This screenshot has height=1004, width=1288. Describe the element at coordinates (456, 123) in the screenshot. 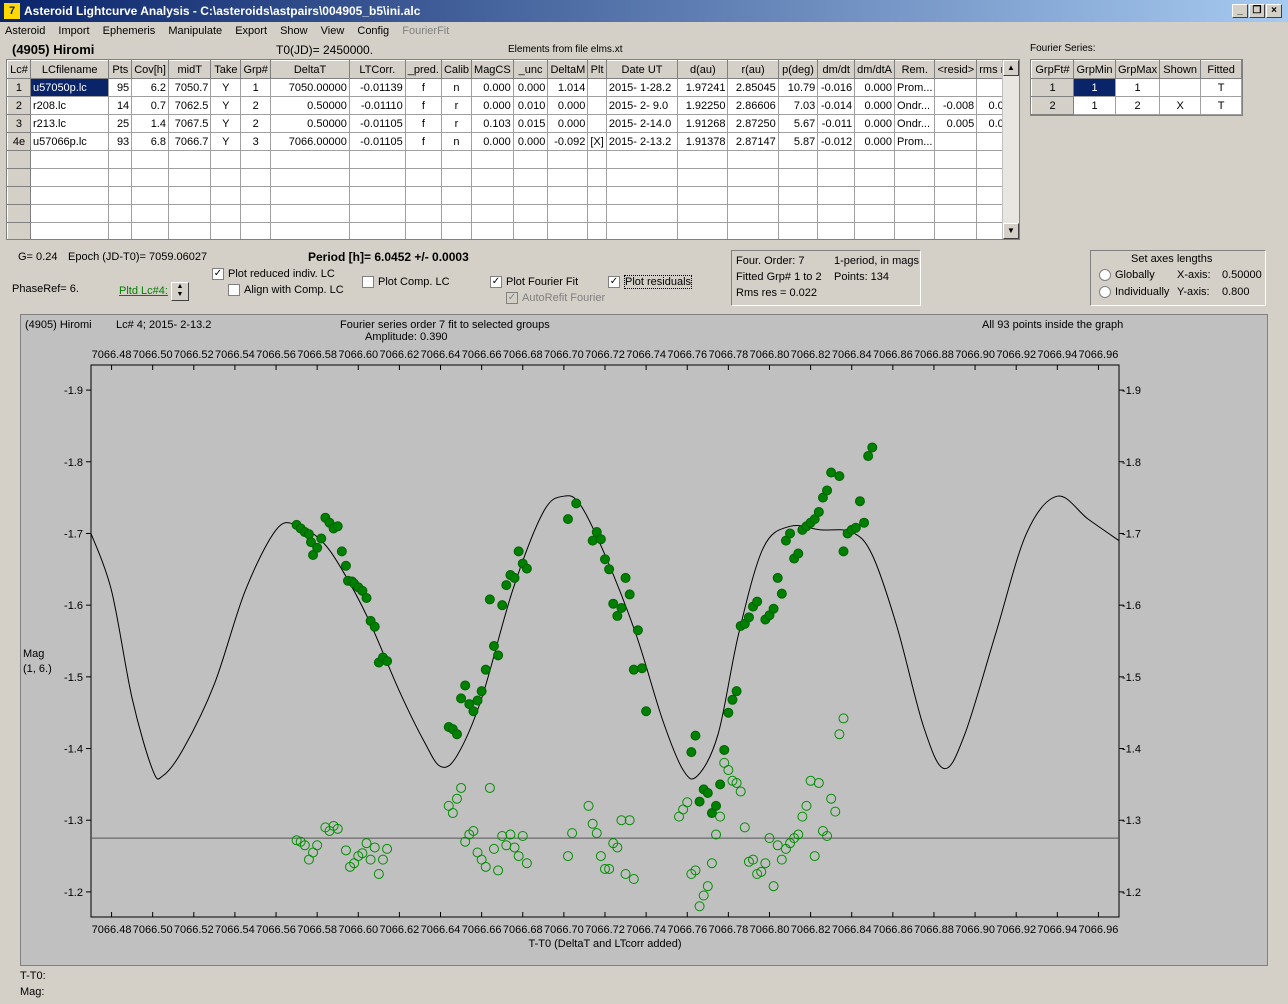

I see `lc-cell: r` at that location.